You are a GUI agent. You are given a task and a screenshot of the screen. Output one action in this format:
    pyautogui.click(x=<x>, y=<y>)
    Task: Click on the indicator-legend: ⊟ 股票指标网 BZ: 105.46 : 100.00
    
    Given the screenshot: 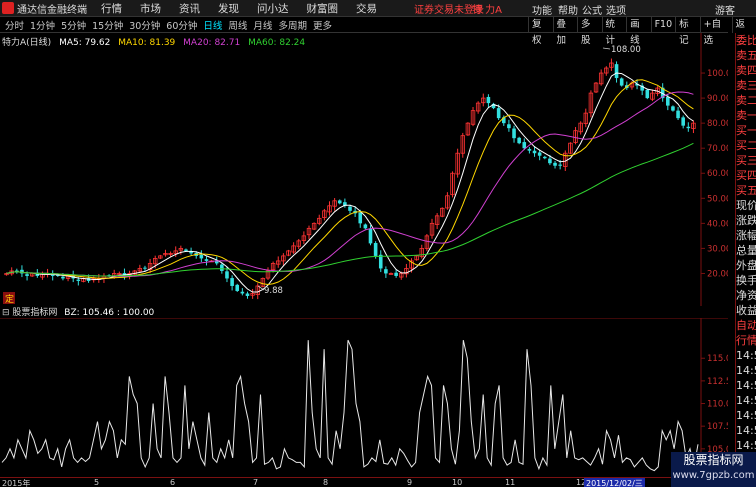 What is the action you would take?
    pyautogui.click(x=78, y=311)
    